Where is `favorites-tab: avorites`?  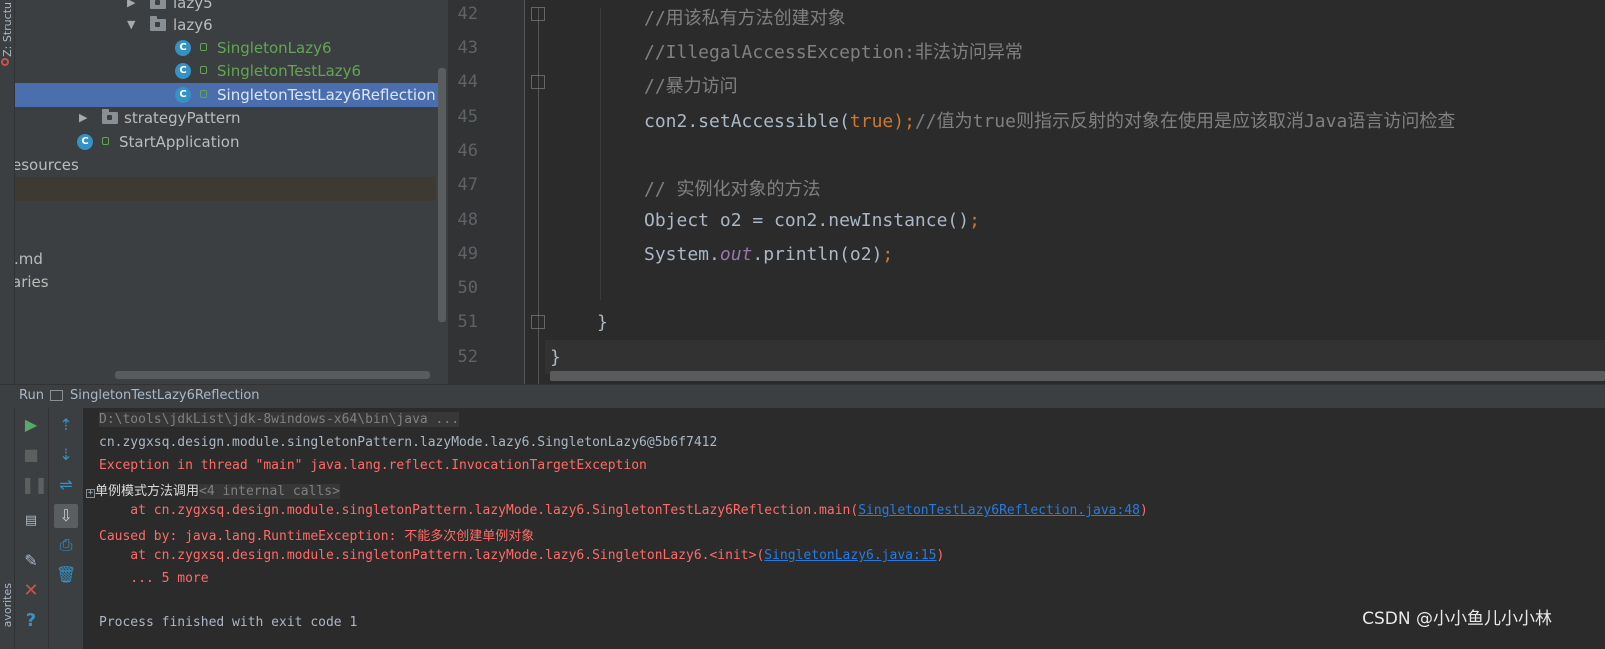 favorites-tab: avorites is located at coordinates (7, 605).